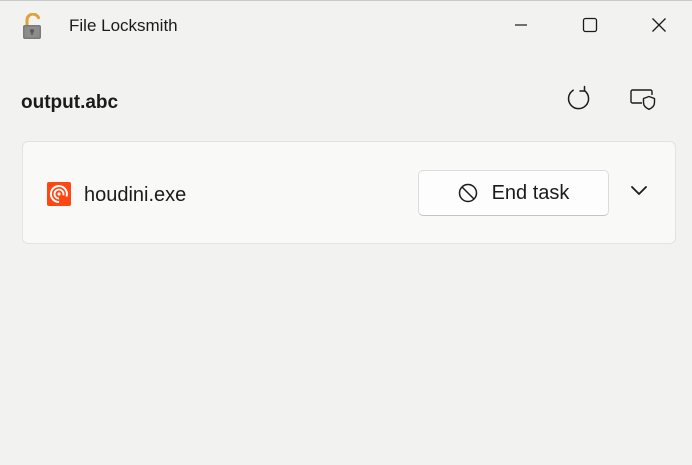  I want to click on app-title: File Locksmith, so click(123, 25).